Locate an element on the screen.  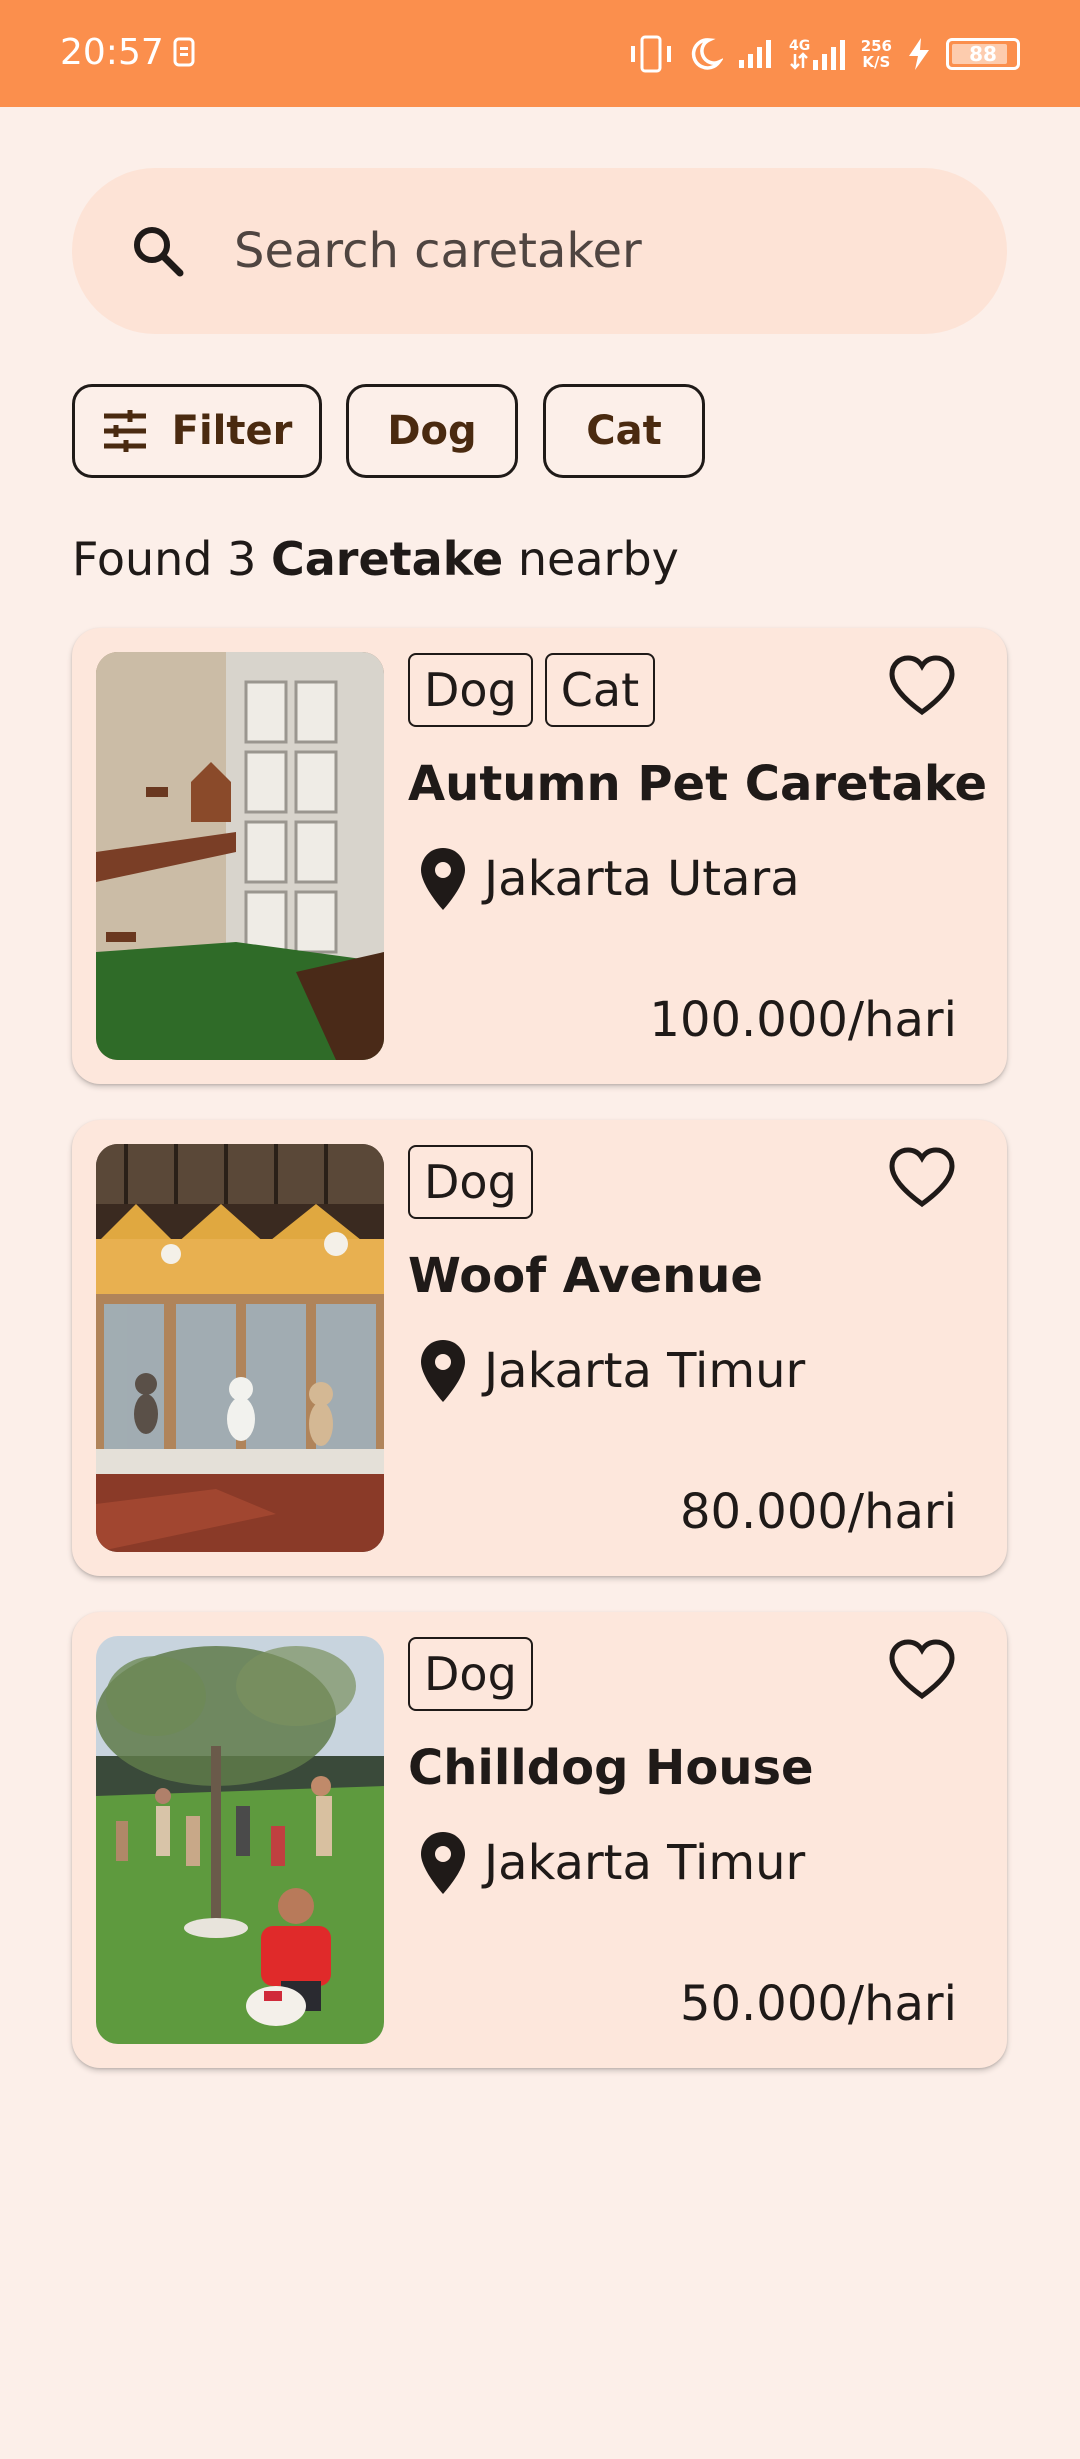
network-speed: 256 K/S is located at coordinates (876, 54).